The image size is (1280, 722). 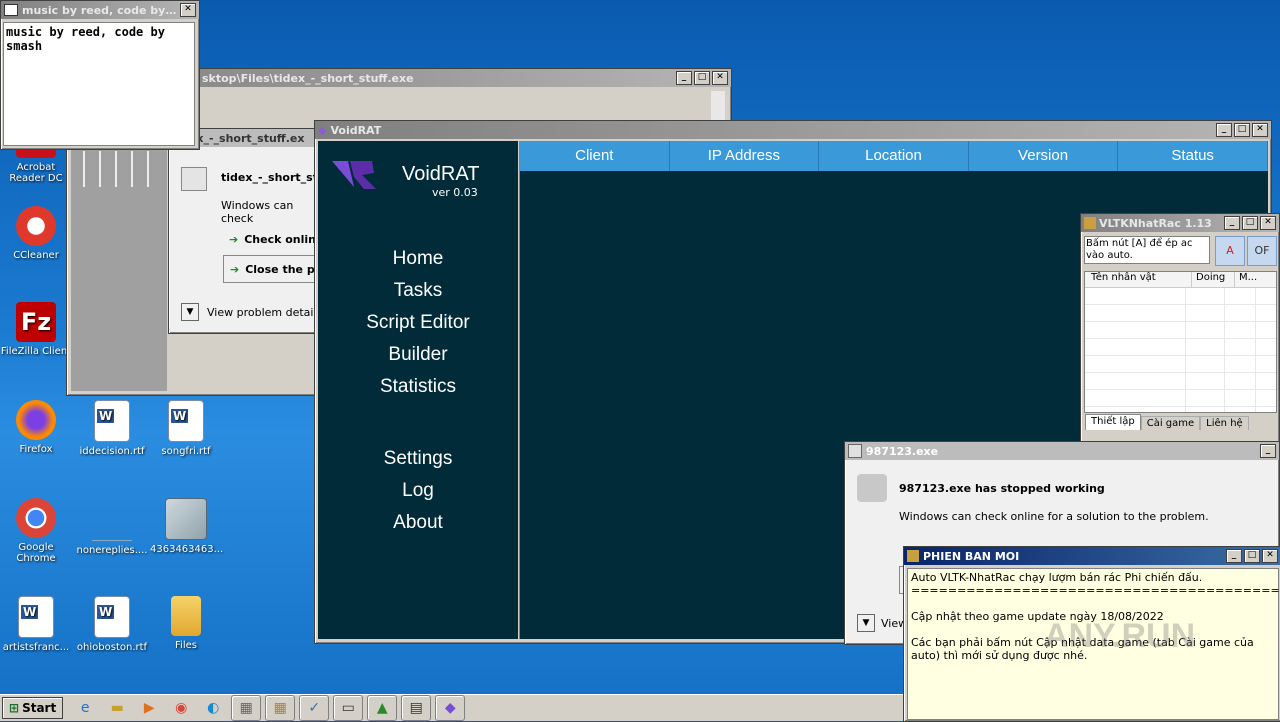 I want to click on voidrat-logo, so click(x=354, y=174).